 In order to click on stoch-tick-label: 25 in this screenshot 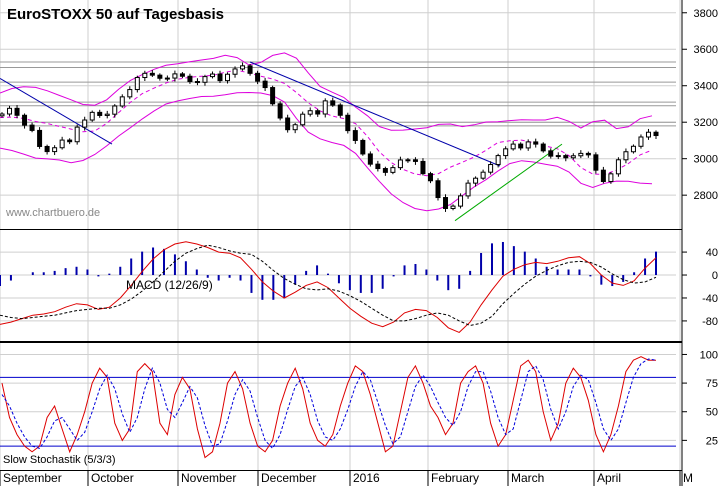, I will do `click(712, 441)`.